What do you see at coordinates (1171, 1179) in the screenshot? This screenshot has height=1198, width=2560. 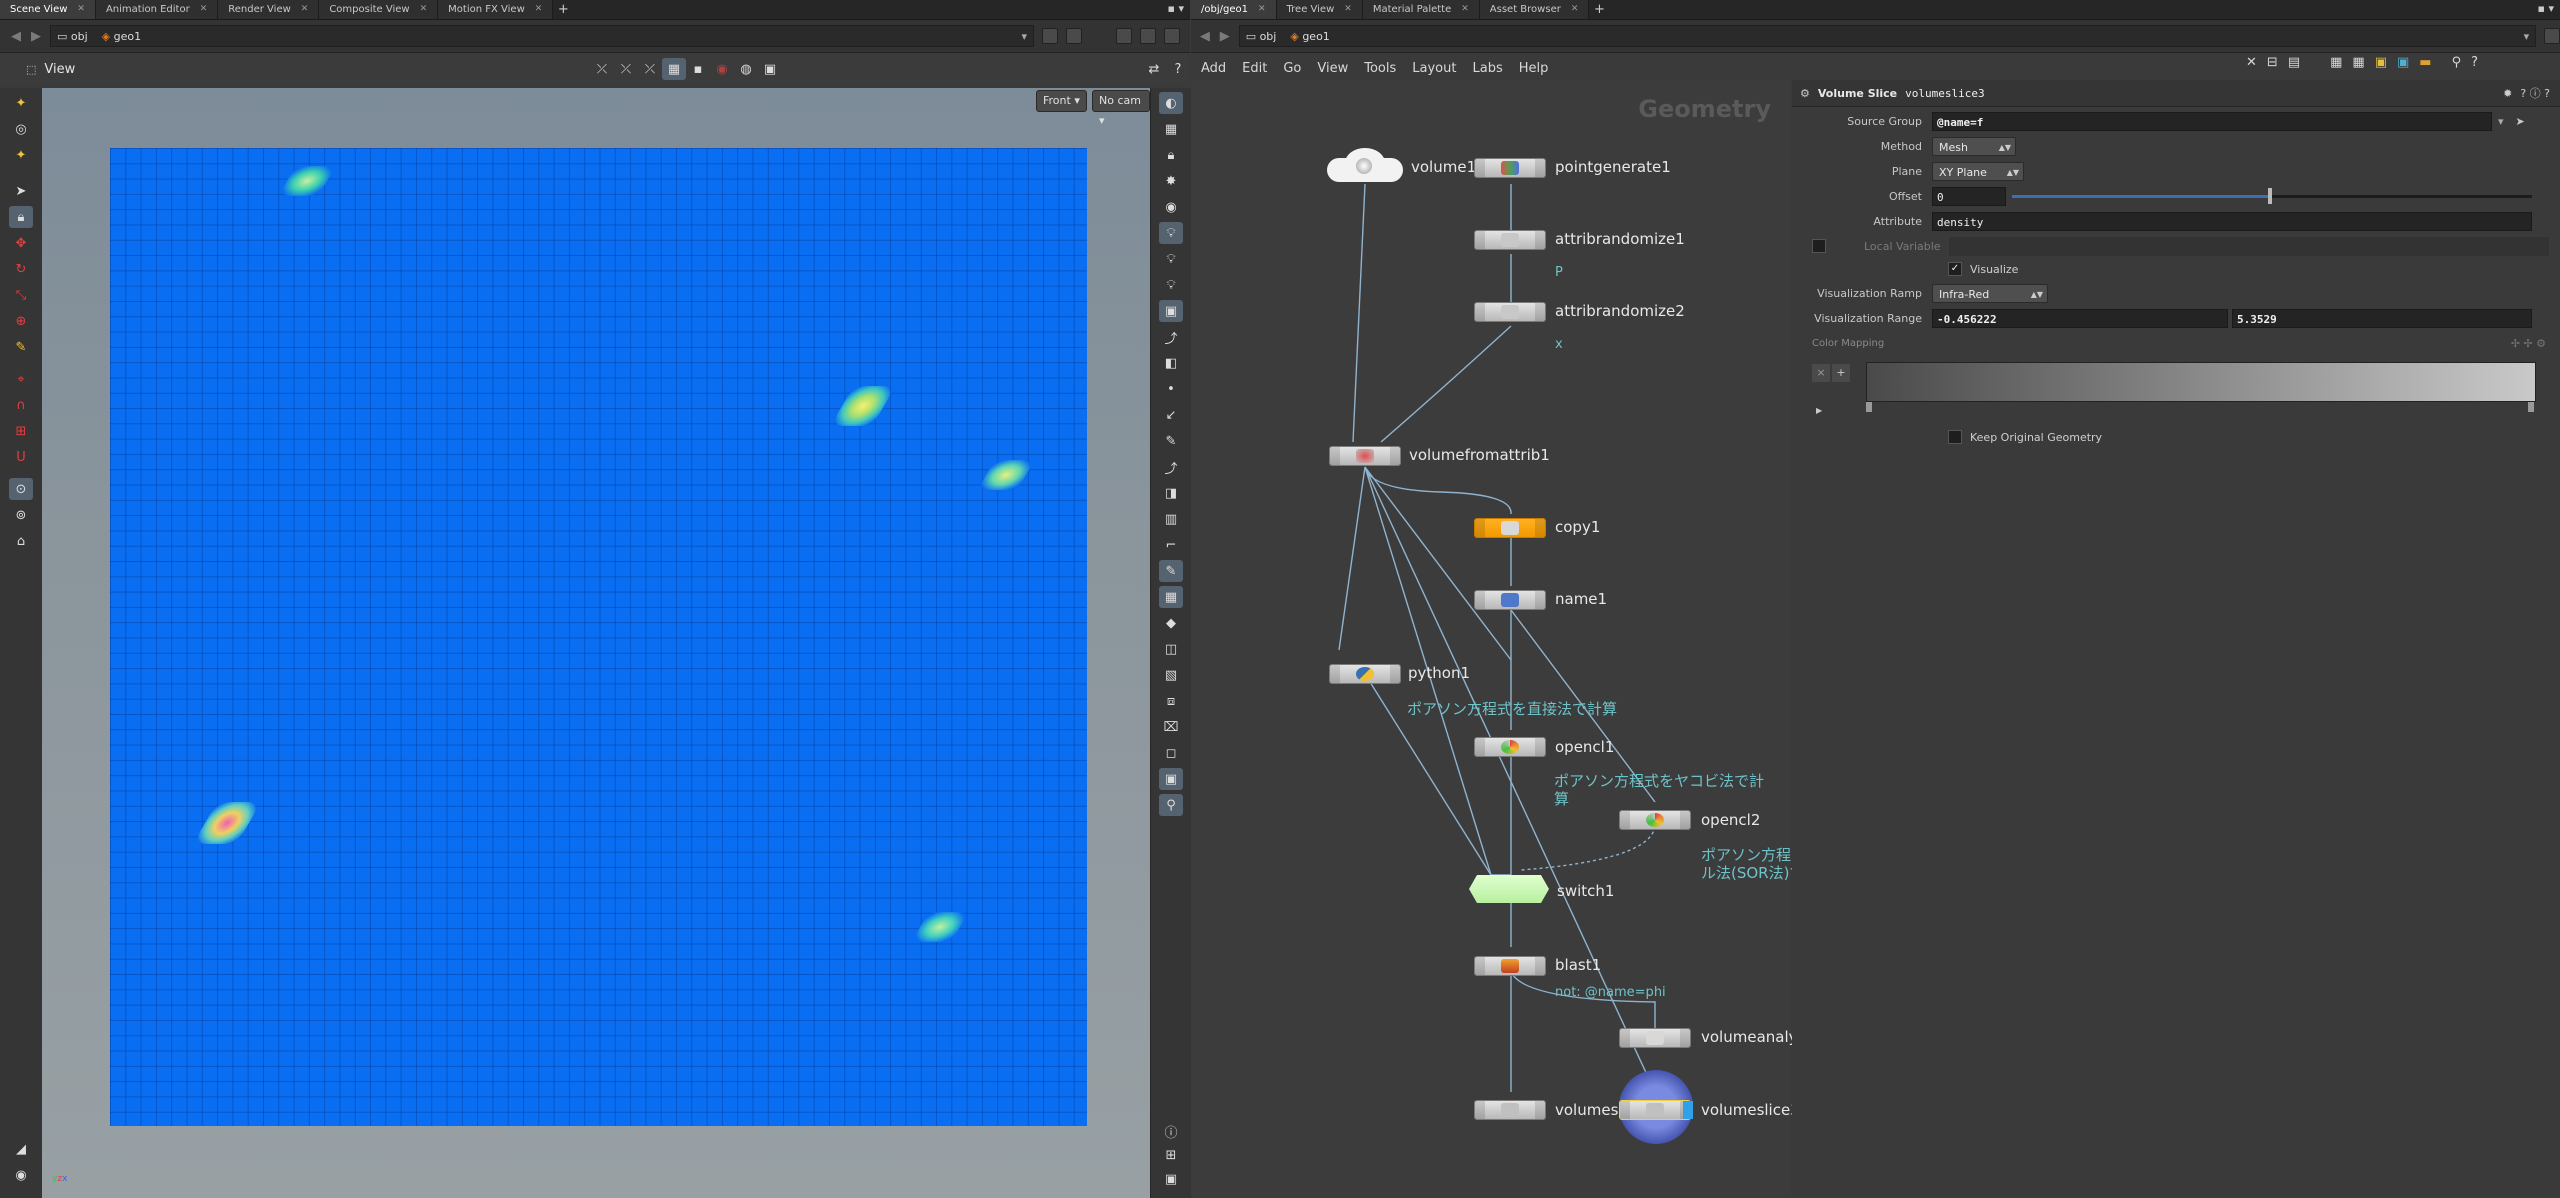 I see `output-icon: ▣` at bounding box center [1171, 1179].